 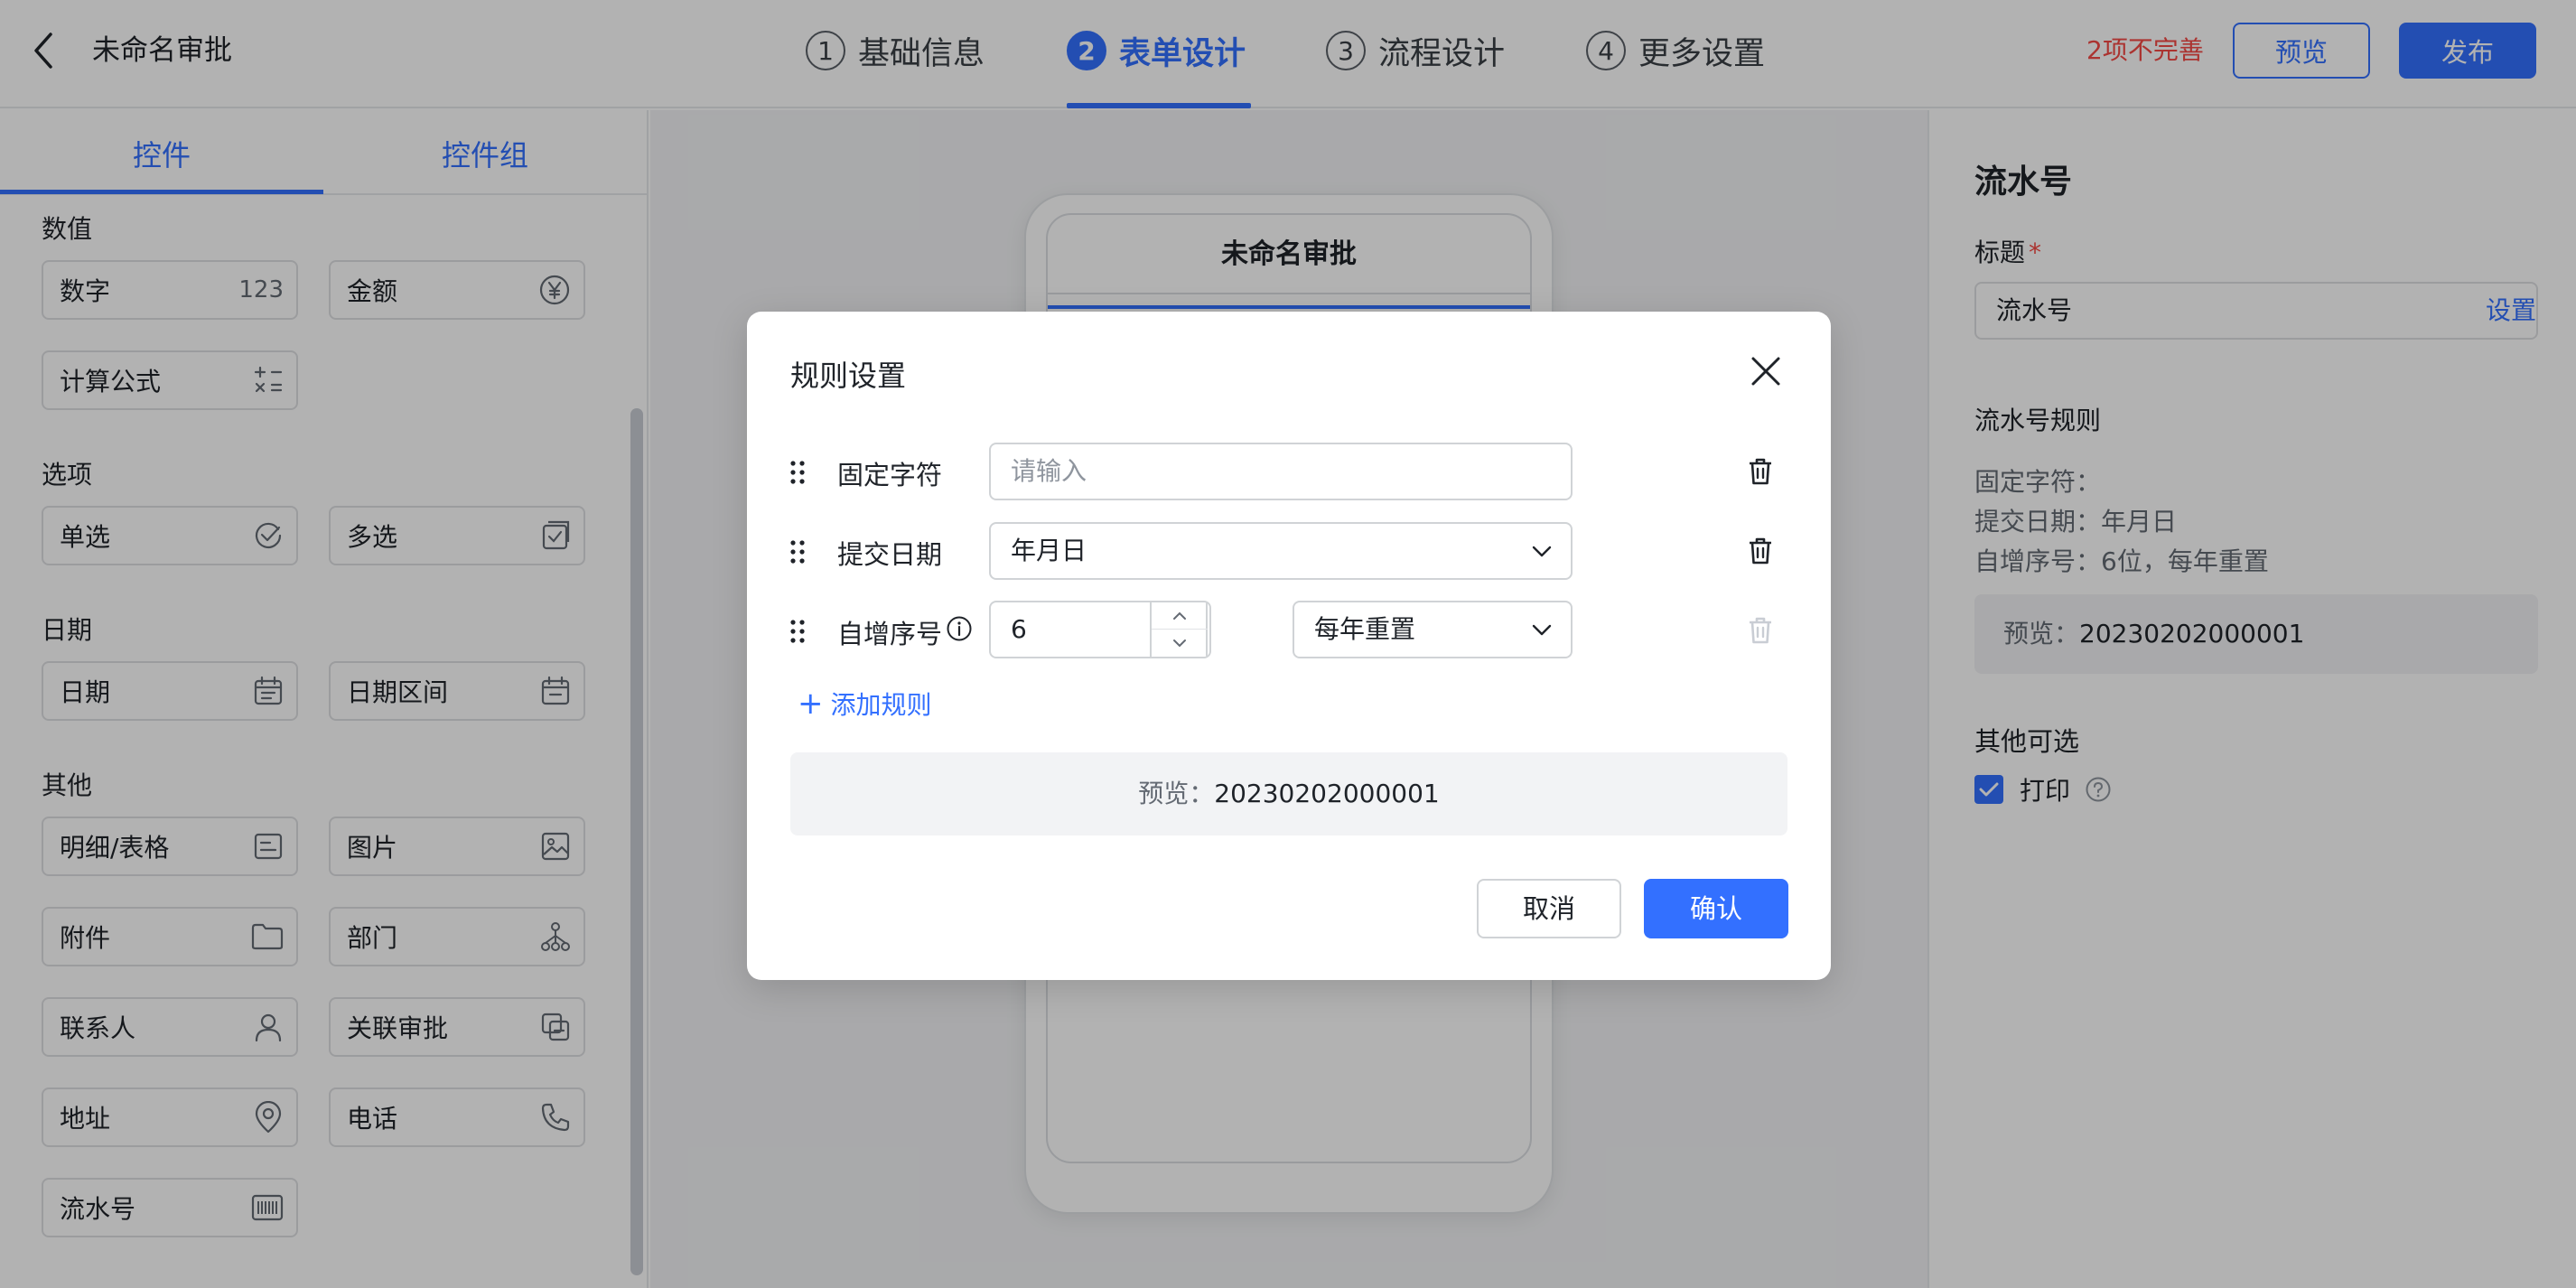 I want to click on fixed-chars-input: 请输入, so click(x=1281, y=472).